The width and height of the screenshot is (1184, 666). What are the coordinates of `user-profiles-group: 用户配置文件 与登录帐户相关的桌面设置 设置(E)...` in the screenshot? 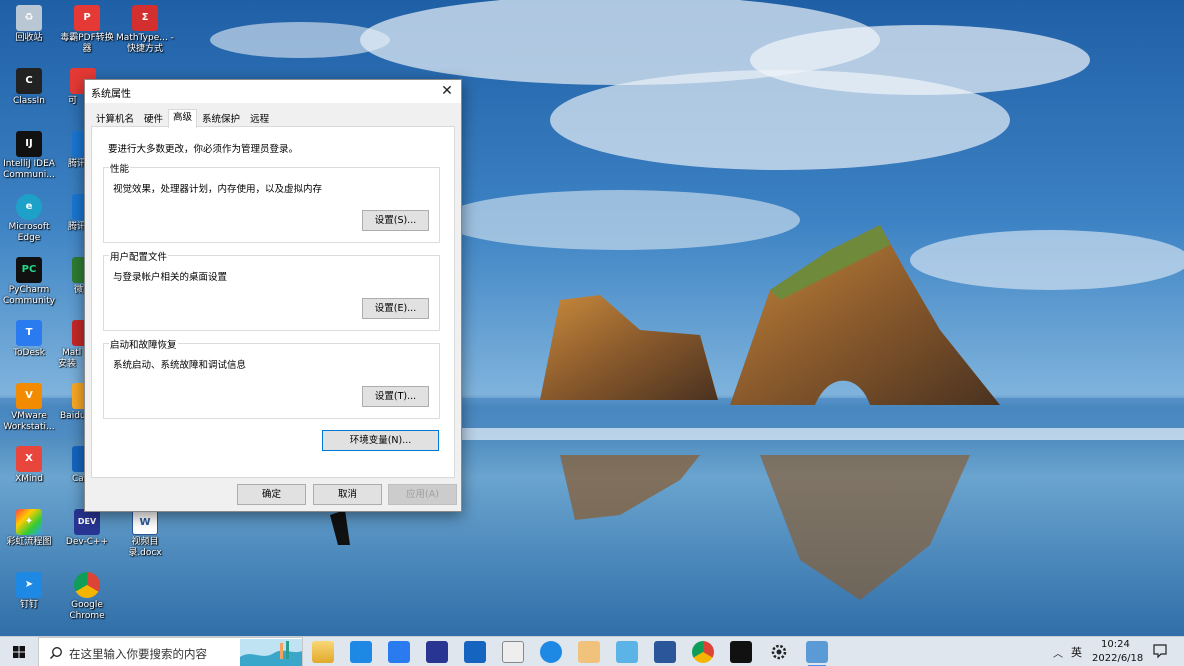 It's located at (271, 290).